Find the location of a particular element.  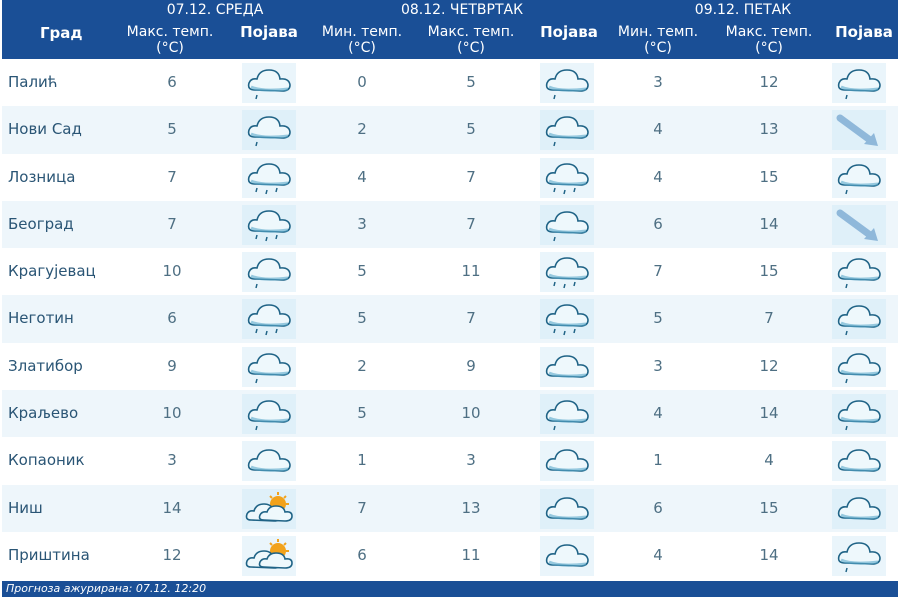

city-name: Нови Сад is located at coordinates (45, 129).